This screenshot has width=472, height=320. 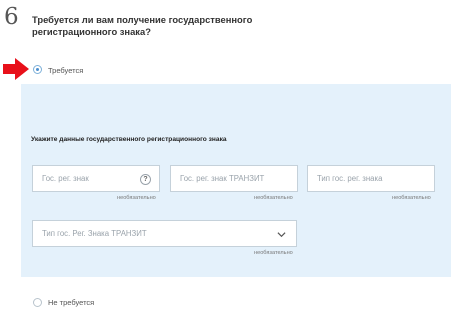 What do you see at coordinates (350, 178) in the screenshot?
I see `plate-type-placeholder: Тип гос. рег. знака` at bounding box center [350, 178].